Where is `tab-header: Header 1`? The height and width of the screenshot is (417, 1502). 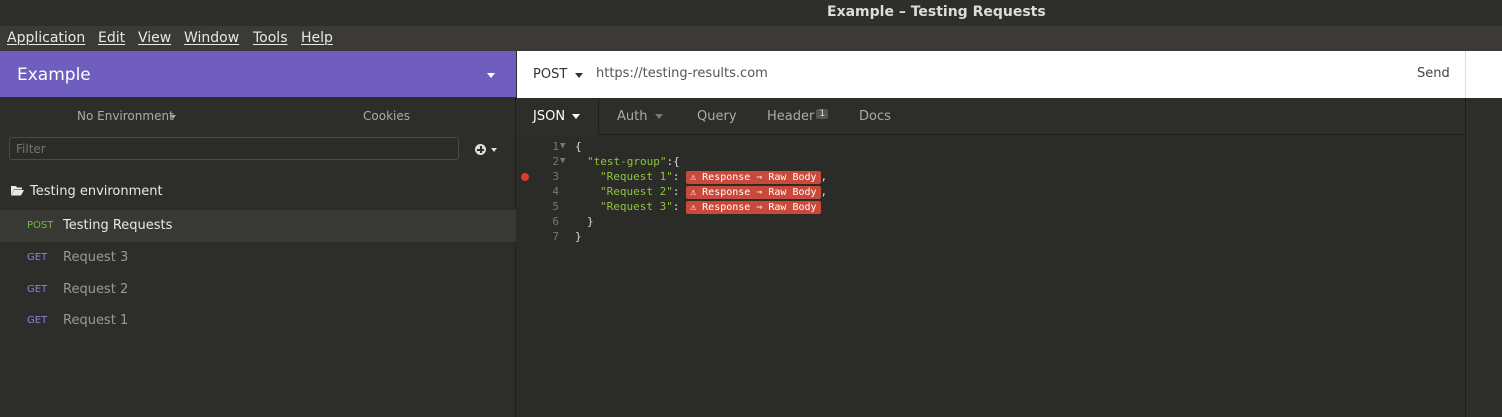 tab-header: Header 1 is located at coordinates (798, 116).